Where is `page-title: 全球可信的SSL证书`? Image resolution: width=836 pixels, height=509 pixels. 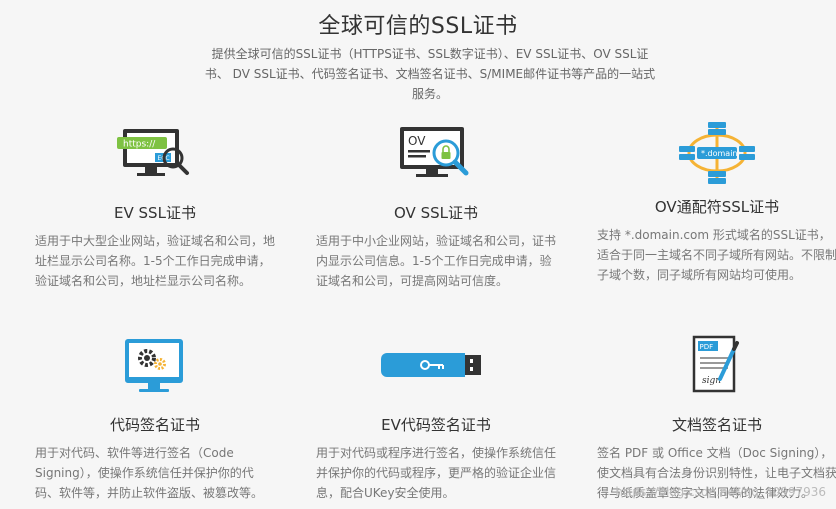 page-title: 全球可信的SSL证书 is located at coordinates (418, 26).